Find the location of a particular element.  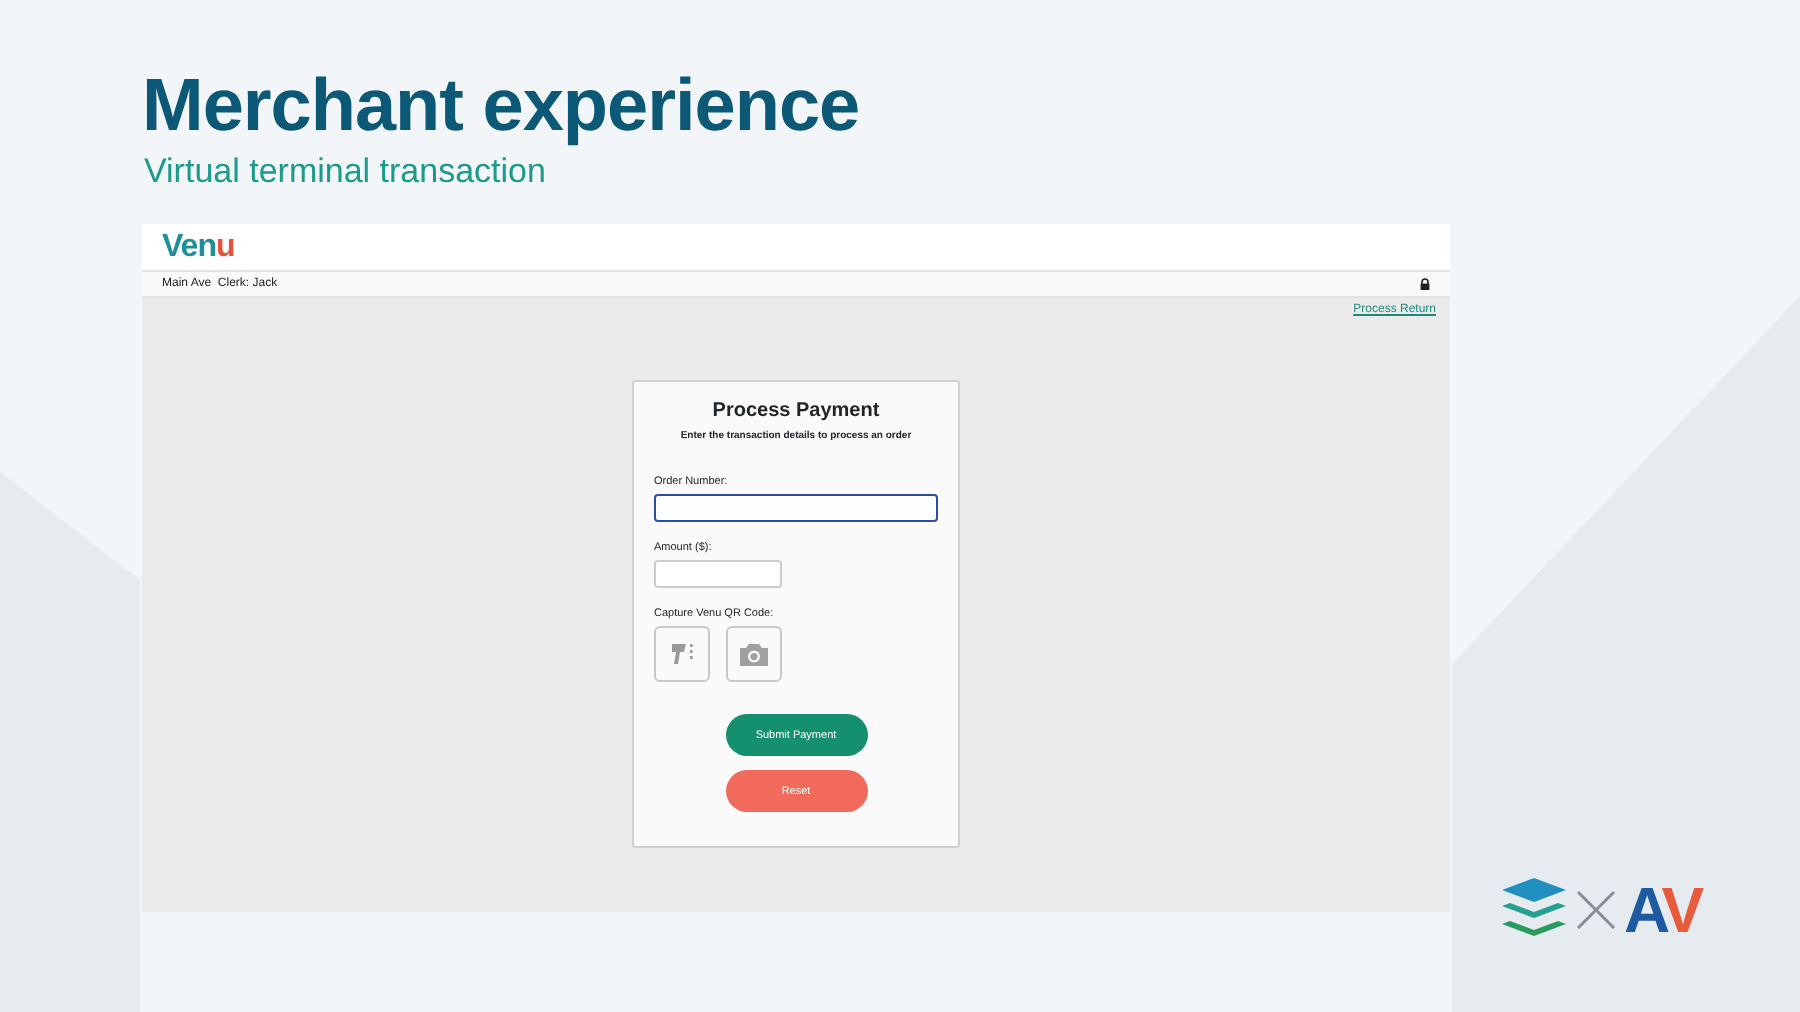

form-title: Process Payment is located at coordinates (796, 412).